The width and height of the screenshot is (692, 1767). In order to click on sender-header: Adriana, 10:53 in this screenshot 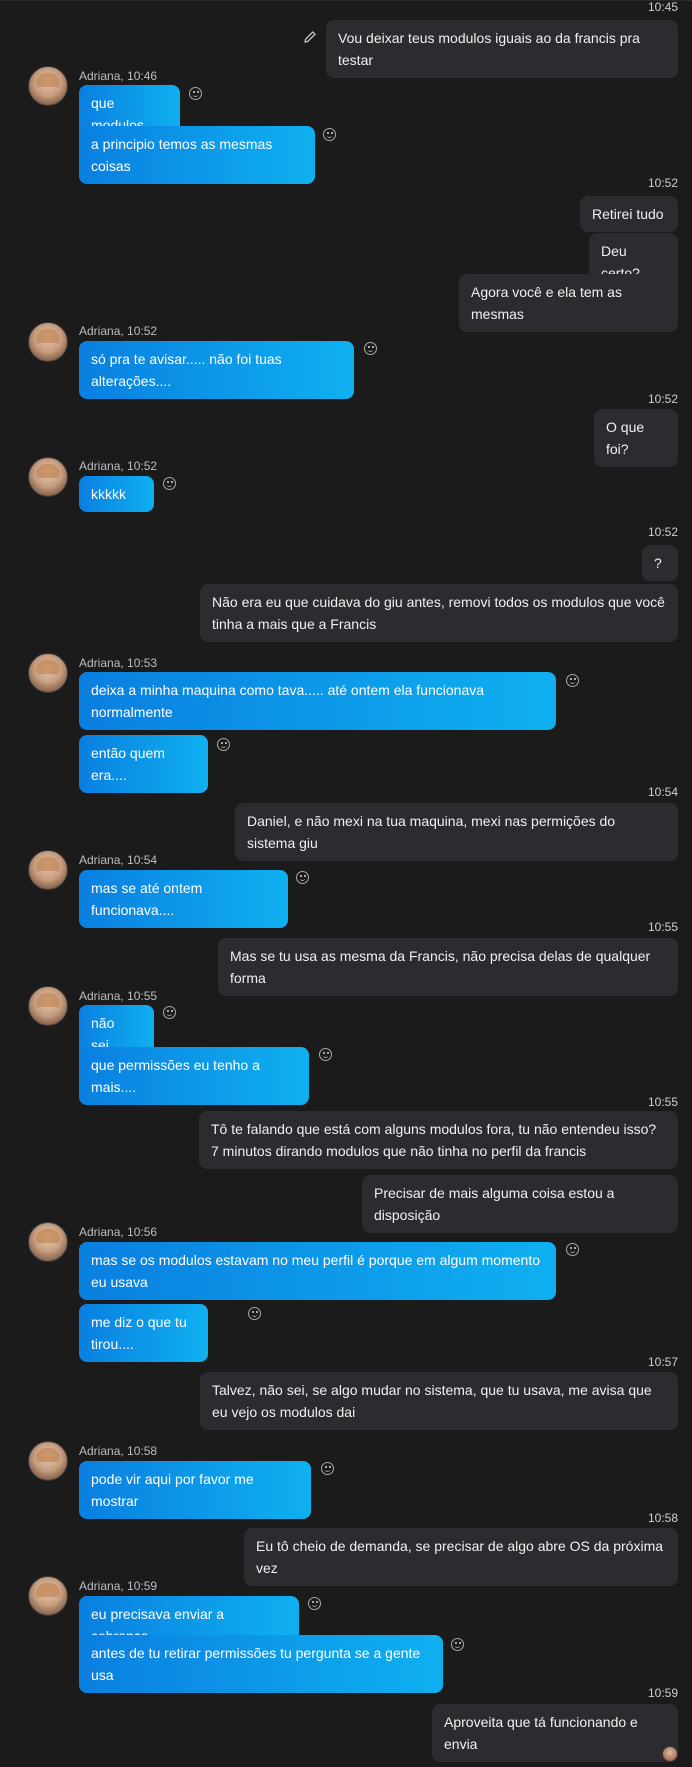, I will do `click(118, 663)`.